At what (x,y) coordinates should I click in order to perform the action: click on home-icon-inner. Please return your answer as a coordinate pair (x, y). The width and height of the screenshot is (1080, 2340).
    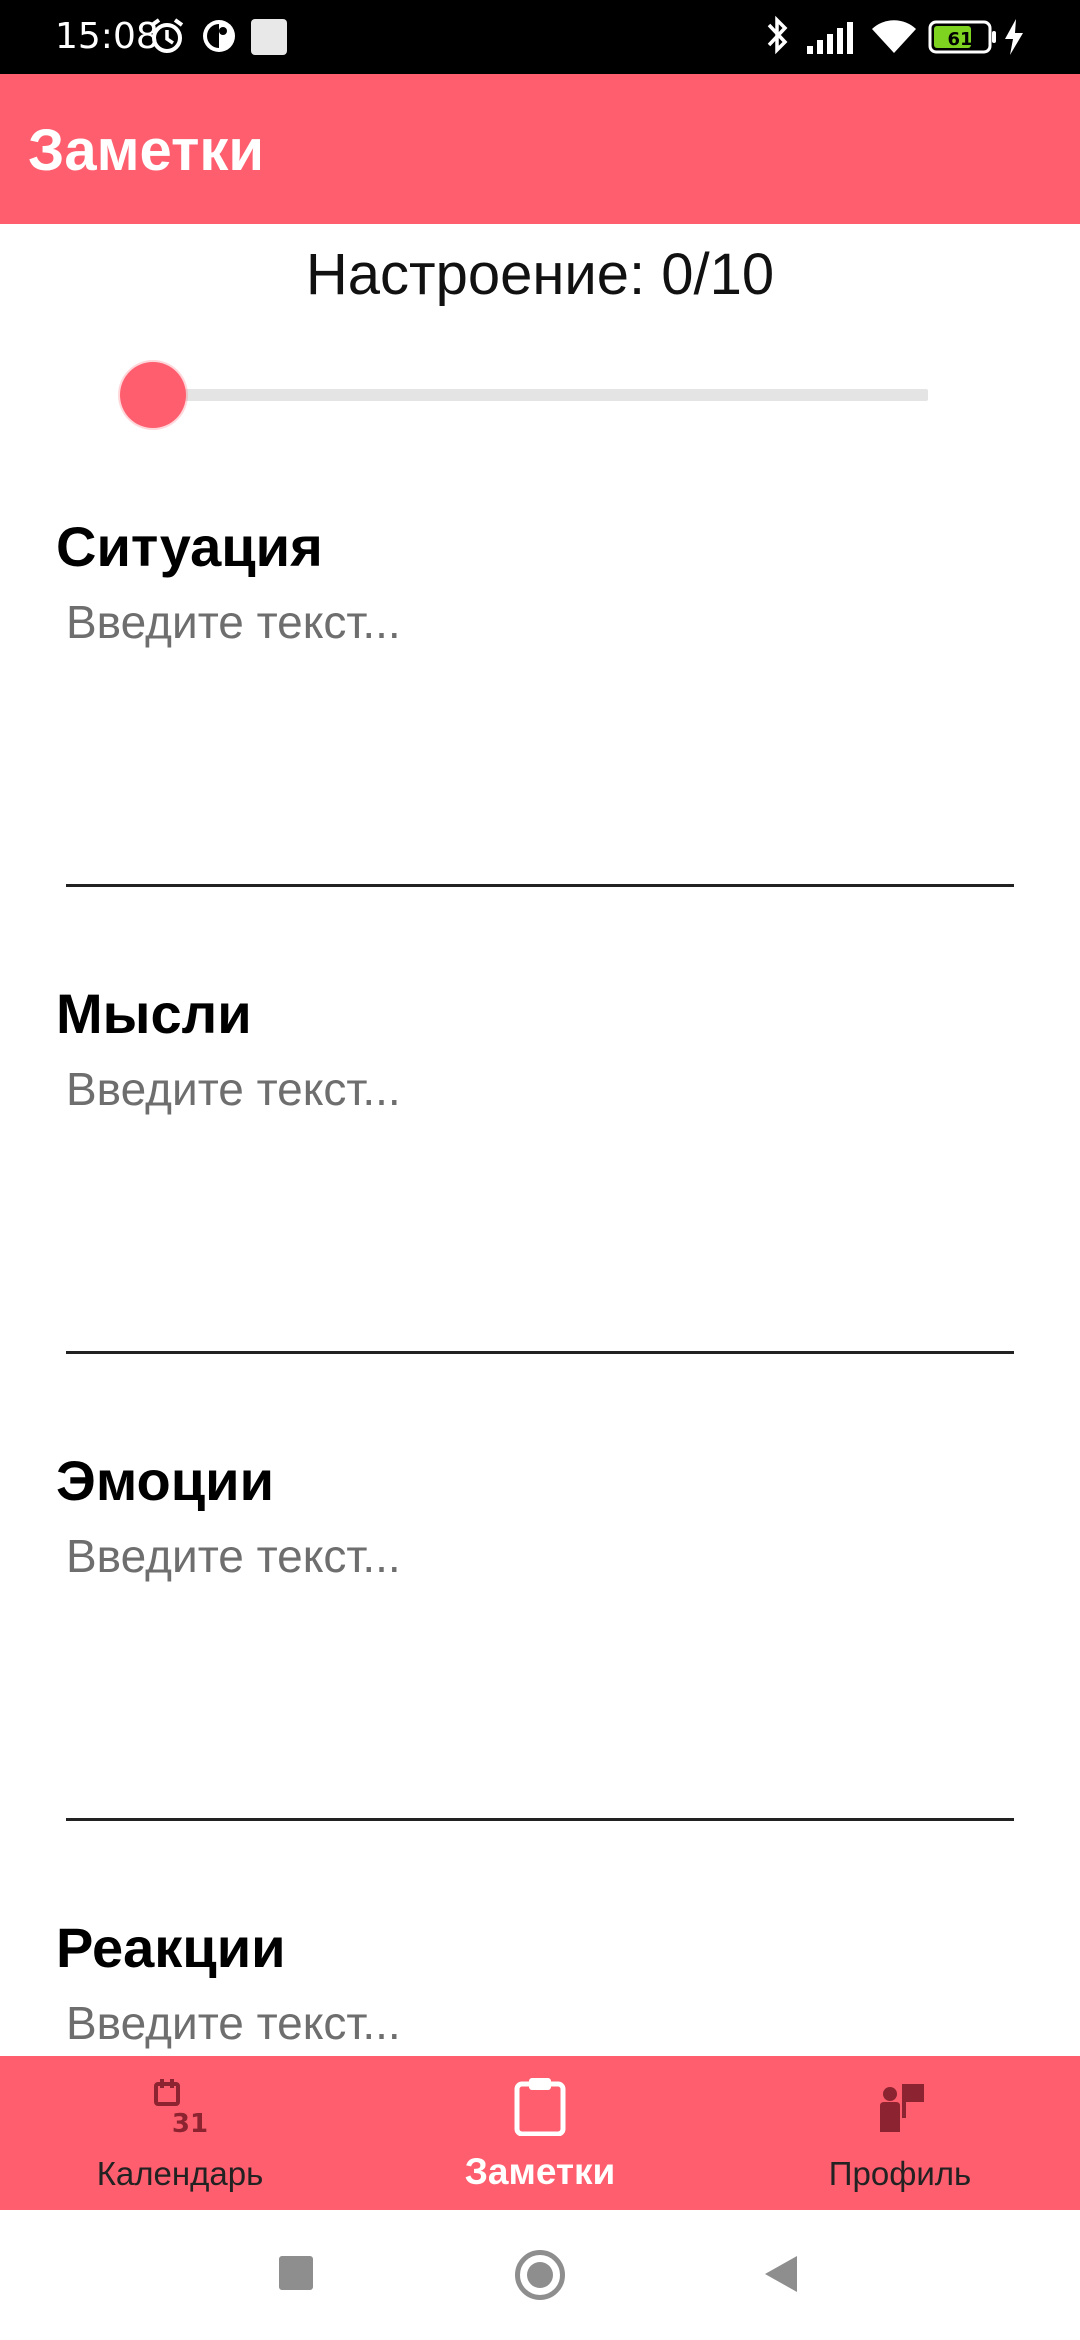
    Looking at the image, I should click on (540, 2275).